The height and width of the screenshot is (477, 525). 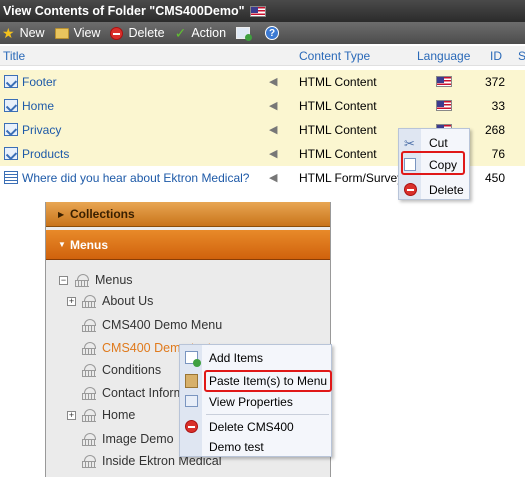 I want to click on row-title-link: Privacy, so click(x=41, y=130).